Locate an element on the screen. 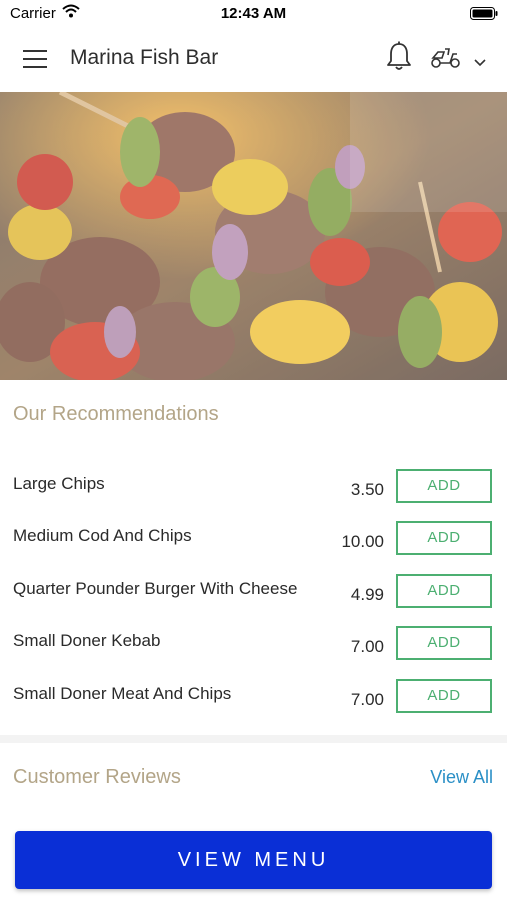  recommendation-row: Small Doner Kebab 7.00 ADD is located at coordinates (253, 652).